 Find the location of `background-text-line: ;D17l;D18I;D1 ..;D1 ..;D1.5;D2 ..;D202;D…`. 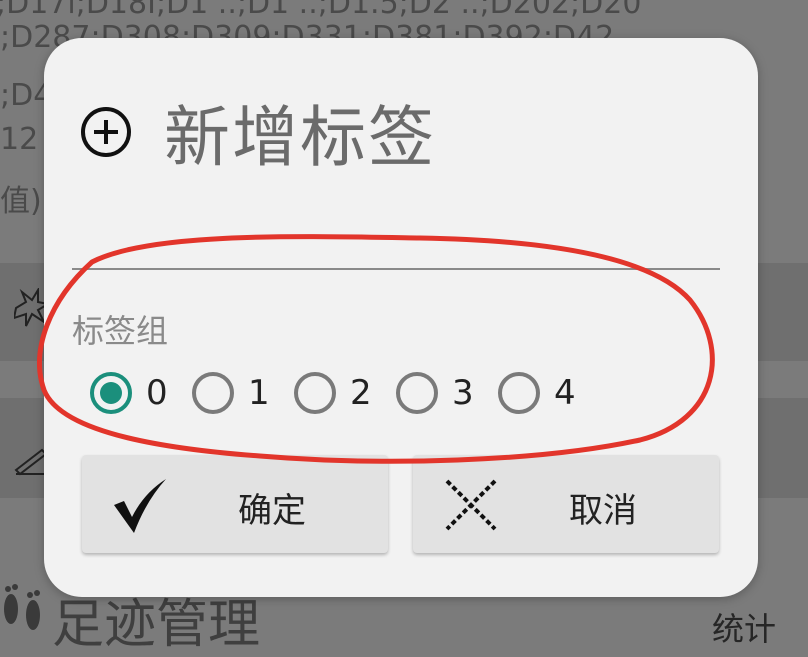

background-text-line: ;D17l;D18I;D1 ..;D1 ..;D1.5;D2 ..;D202;D… is located at coordinates (321, 10).